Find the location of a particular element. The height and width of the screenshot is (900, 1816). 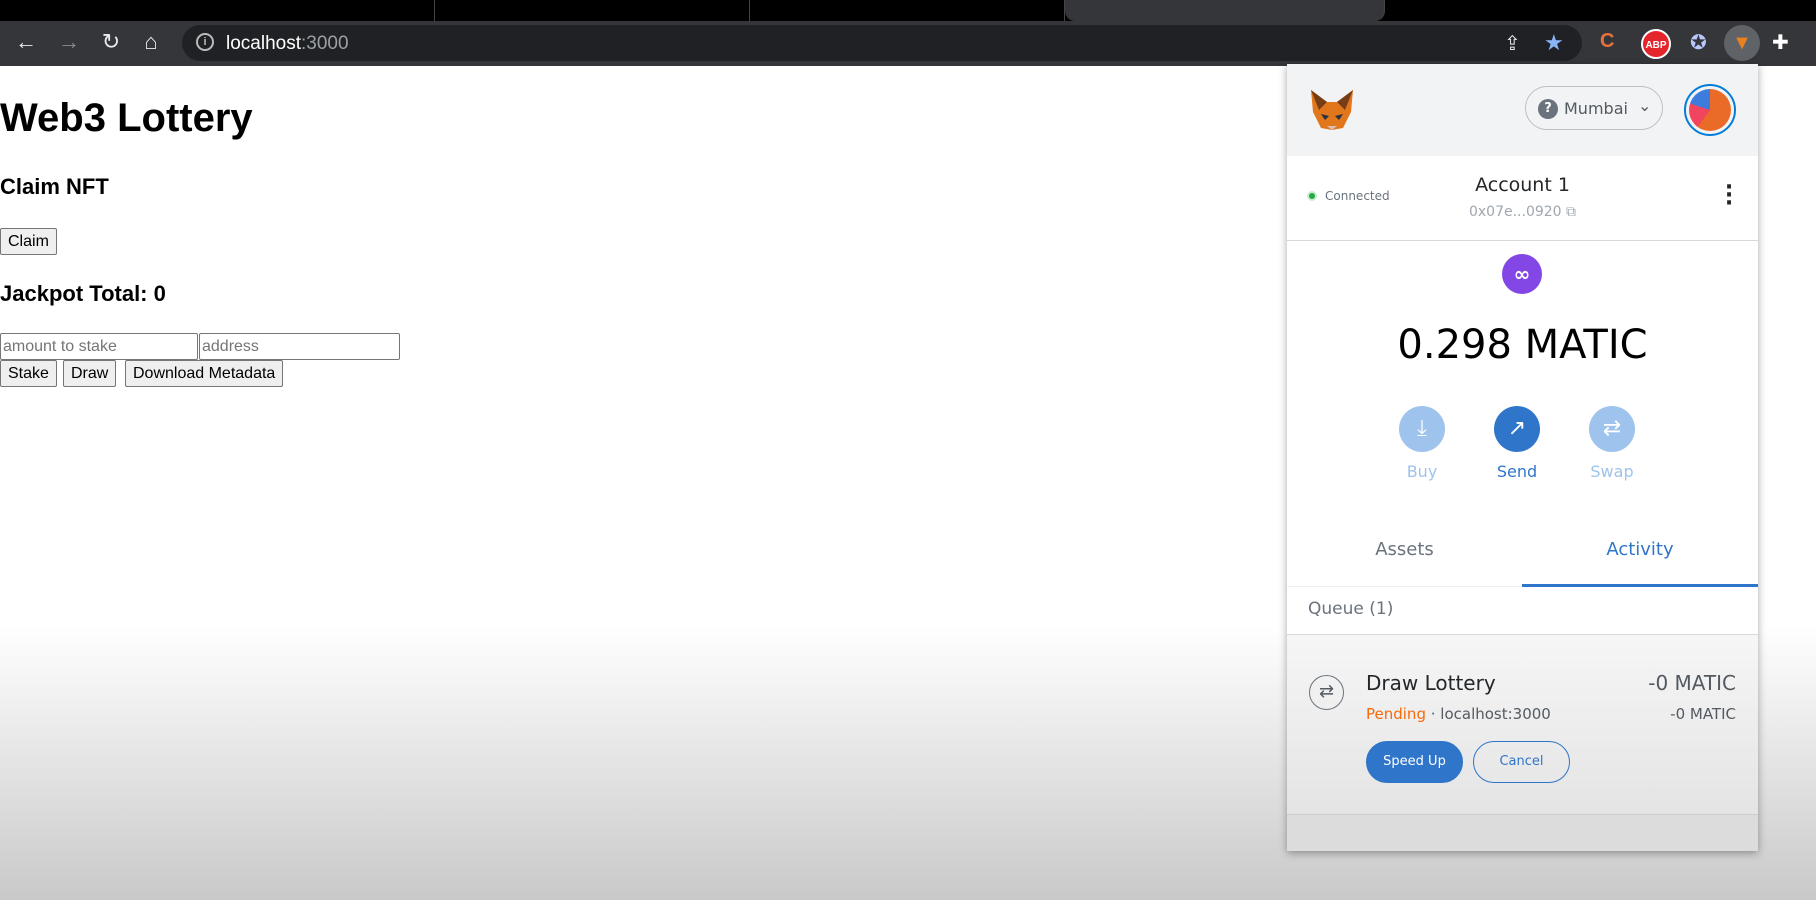

extension-c-icon: C is located at coordinates (1607, 41).